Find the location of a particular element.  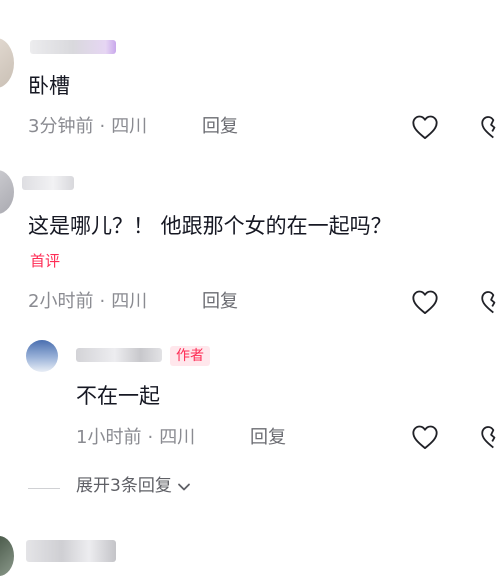

reply-location: 四川 is located at coordinates (177, 437).